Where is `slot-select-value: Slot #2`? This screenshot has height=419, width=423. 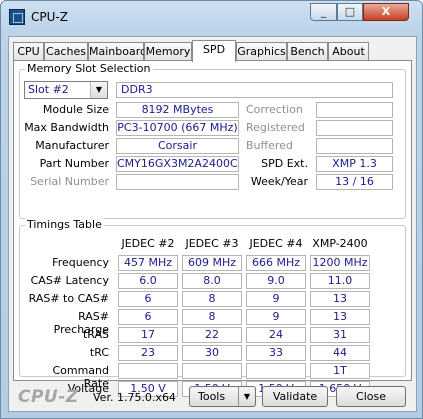 slot-select-value: Slot #2 is located at coordinates (48, 89).